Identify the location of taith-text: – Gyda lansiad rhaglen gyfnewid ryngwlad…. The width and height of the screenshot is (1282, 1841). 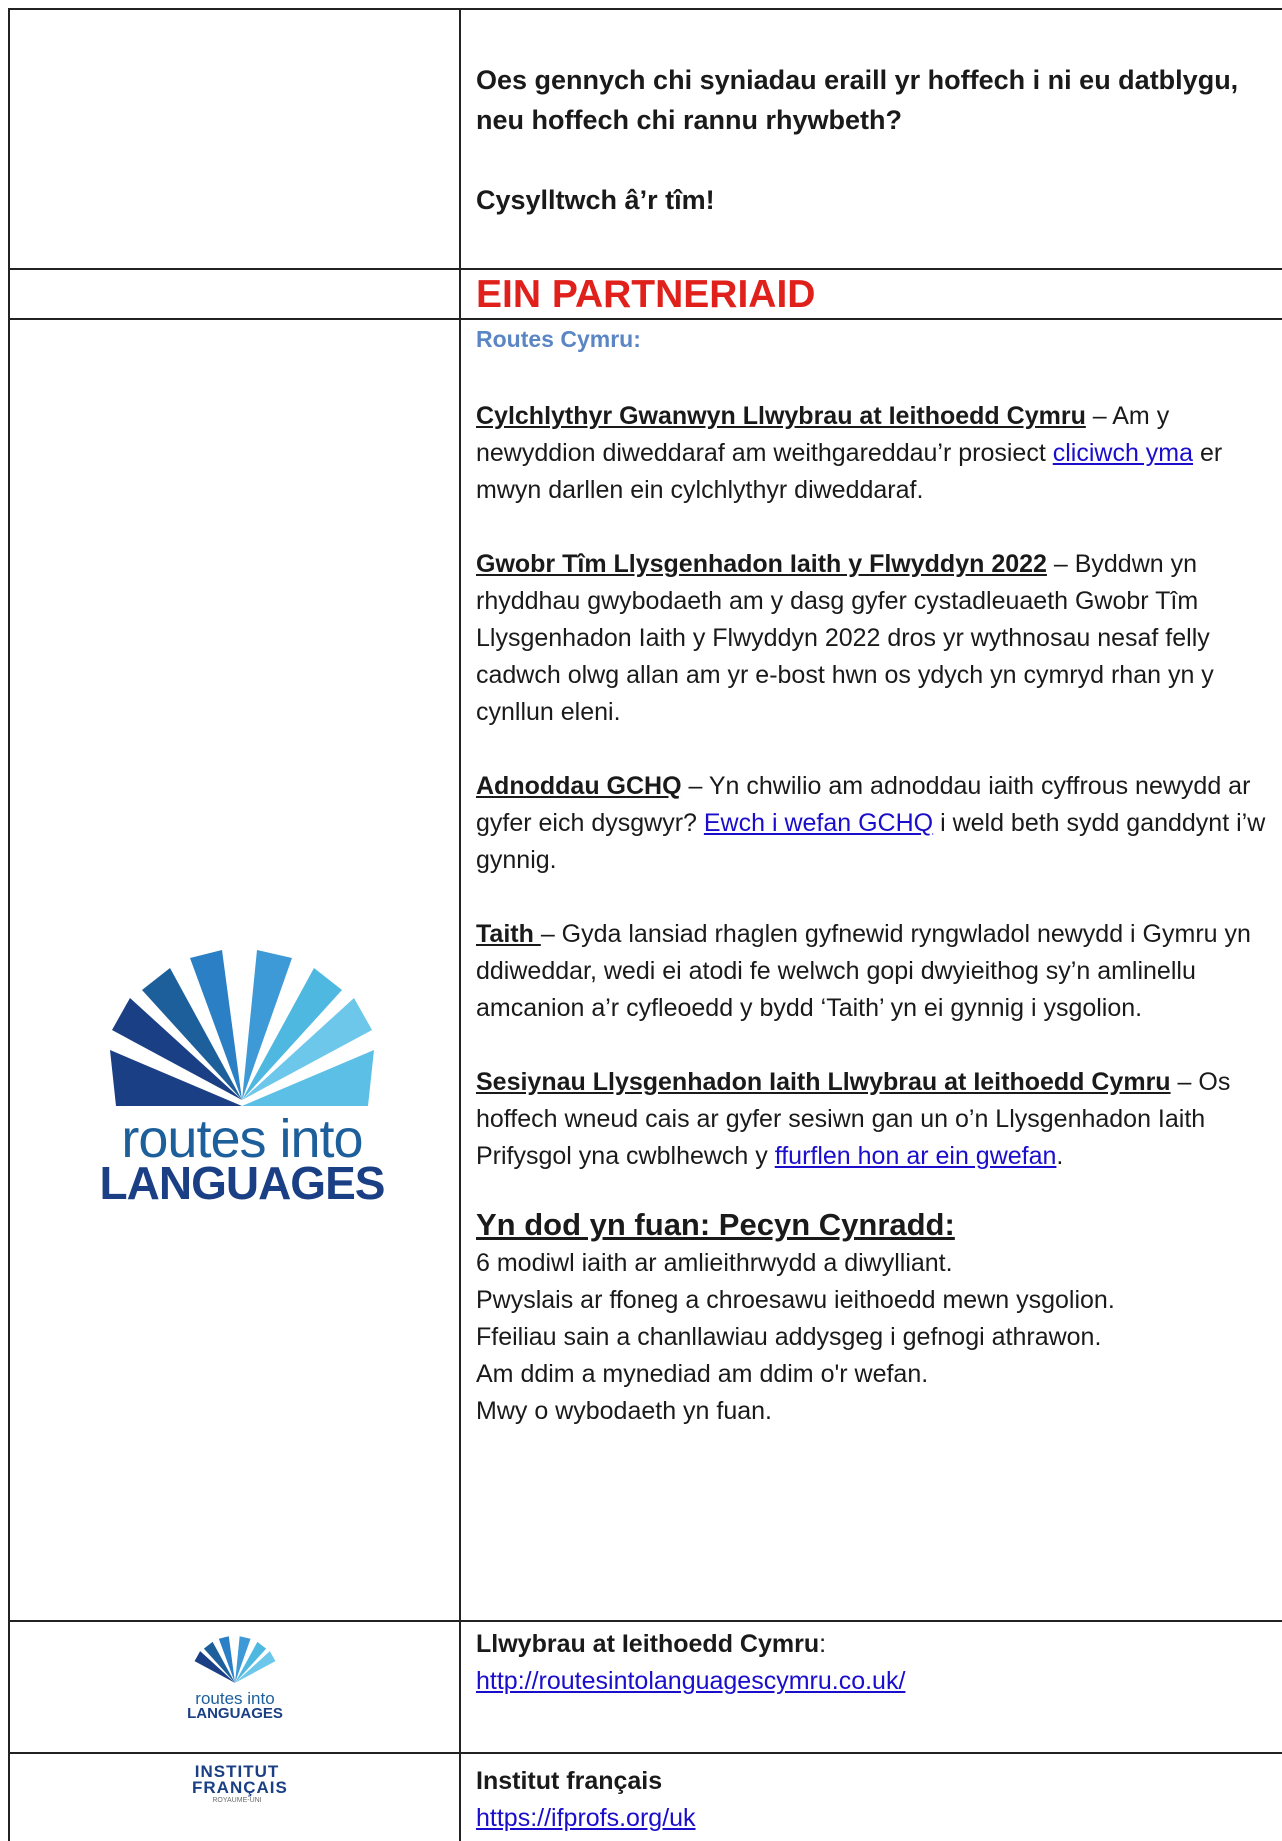
(863, 971).